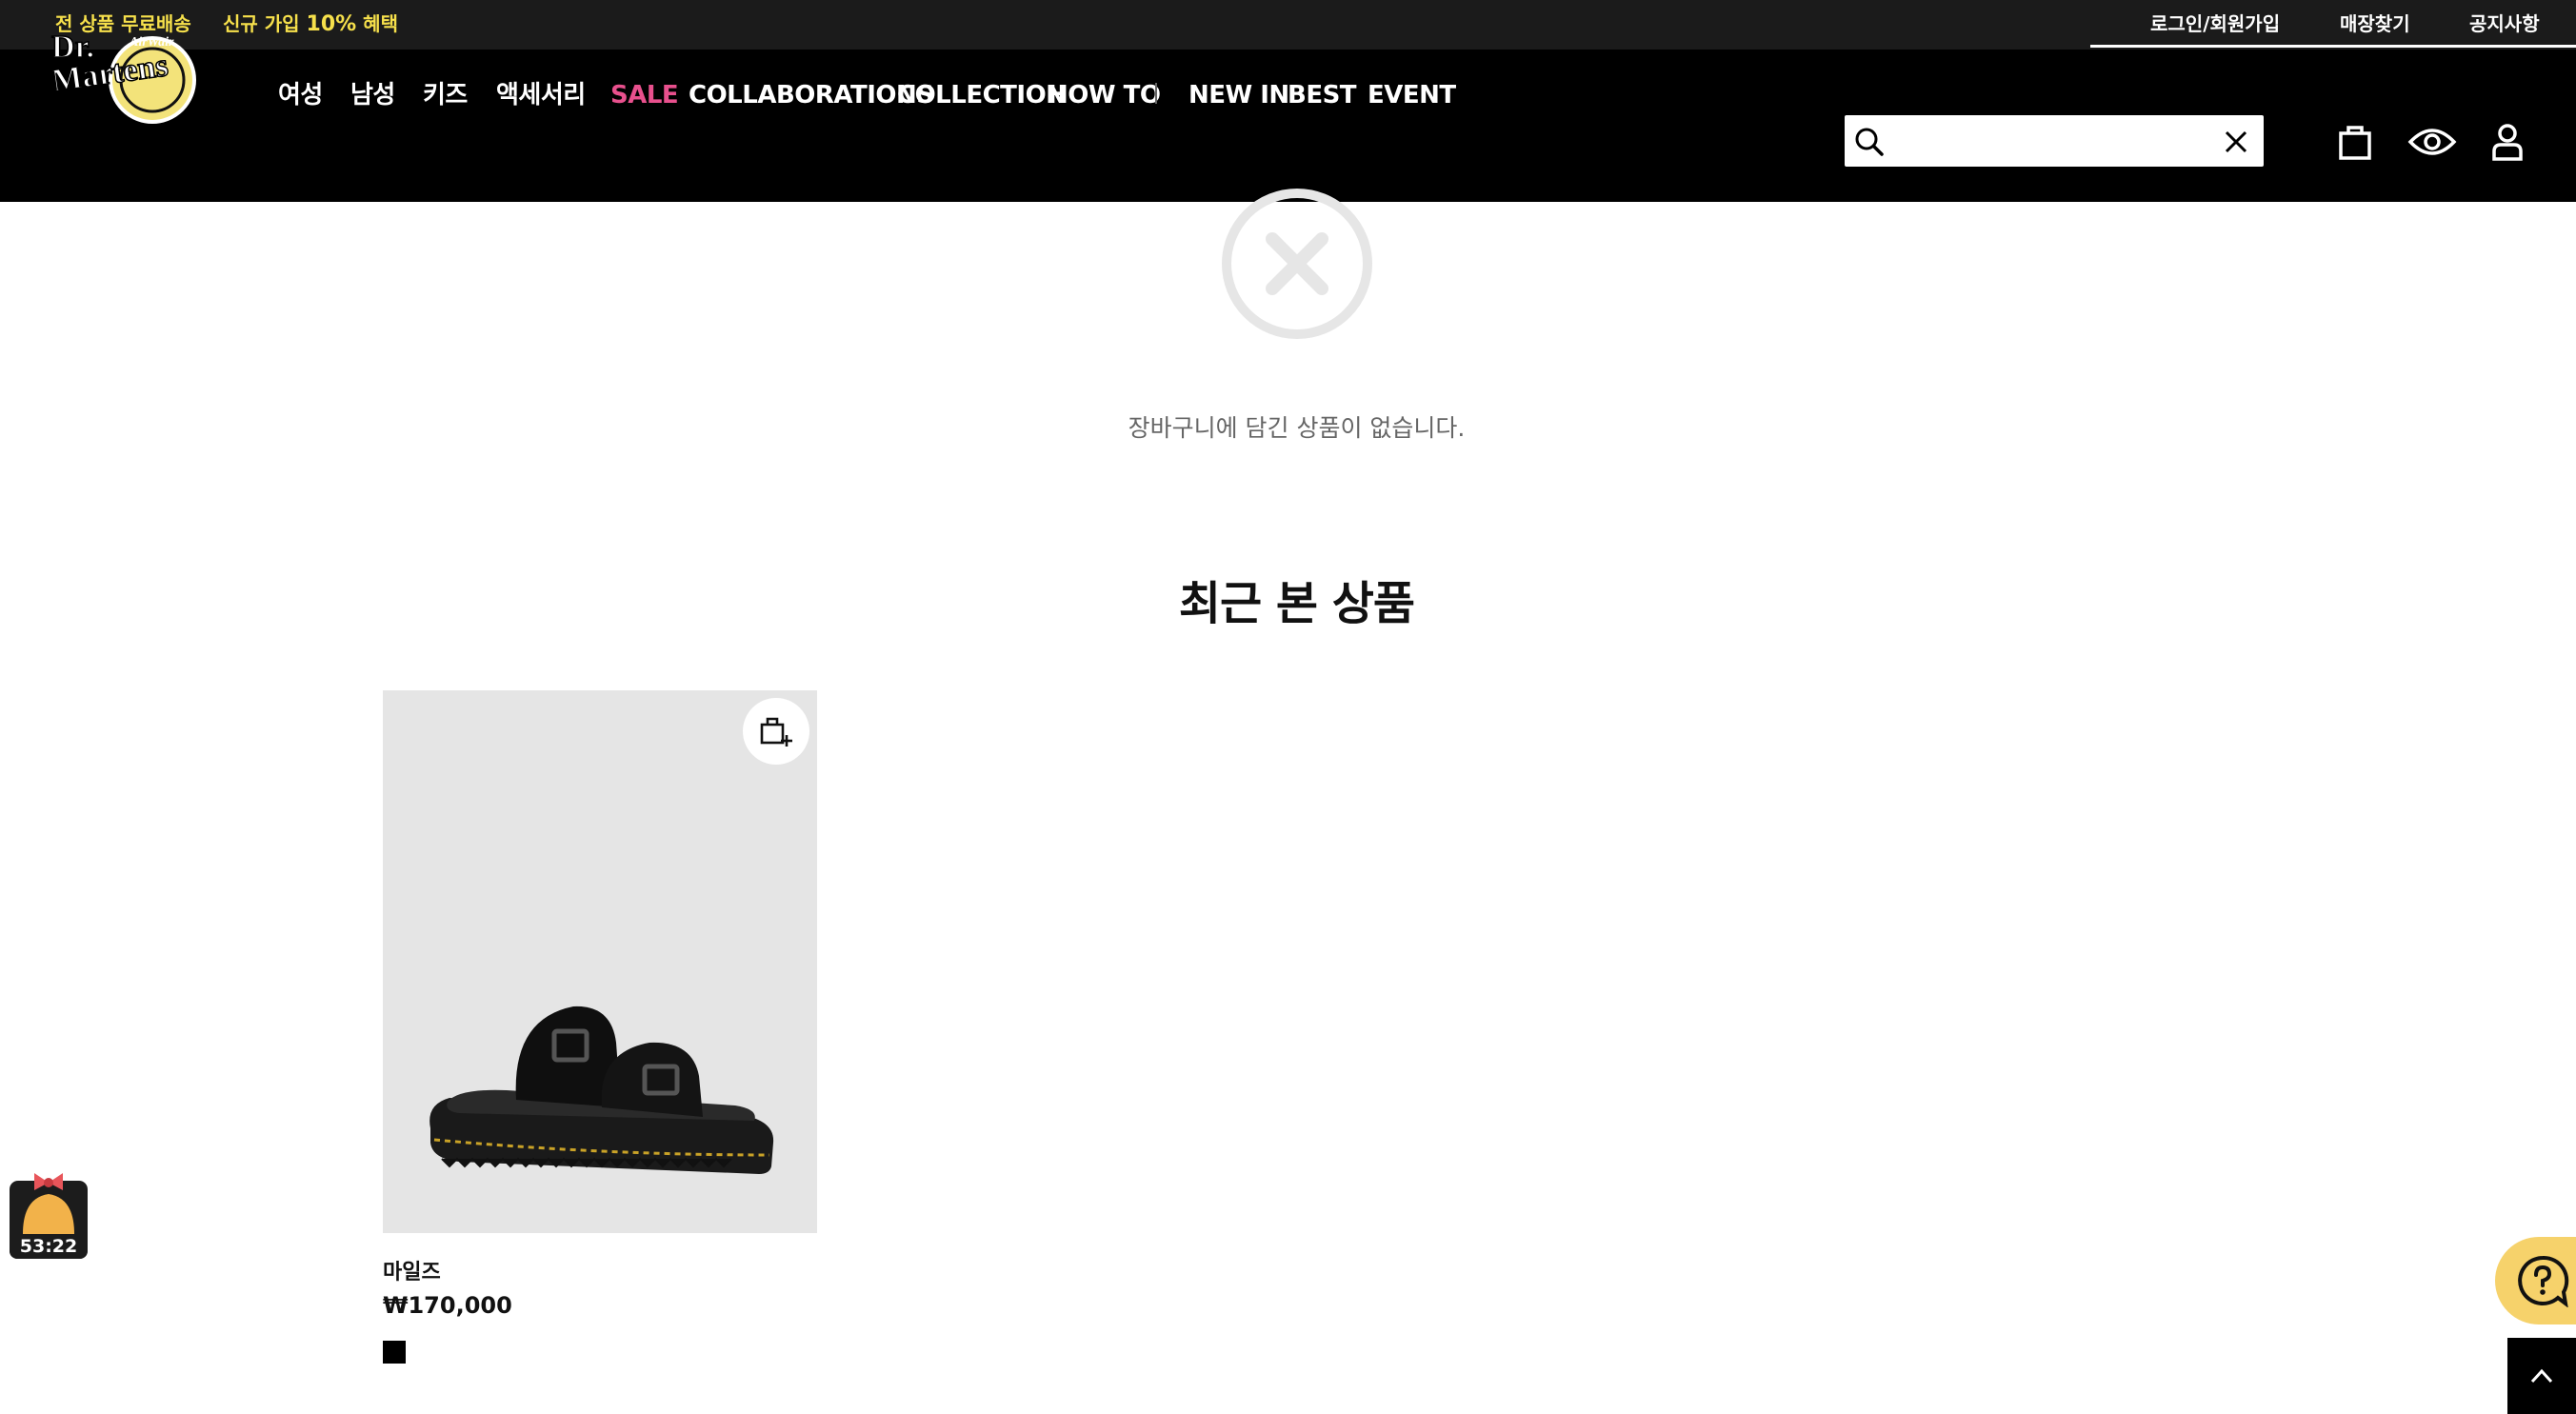 The width and height of the screenshot is (2576, 1414). I want to click on sandal-image, so click(601, 1090).